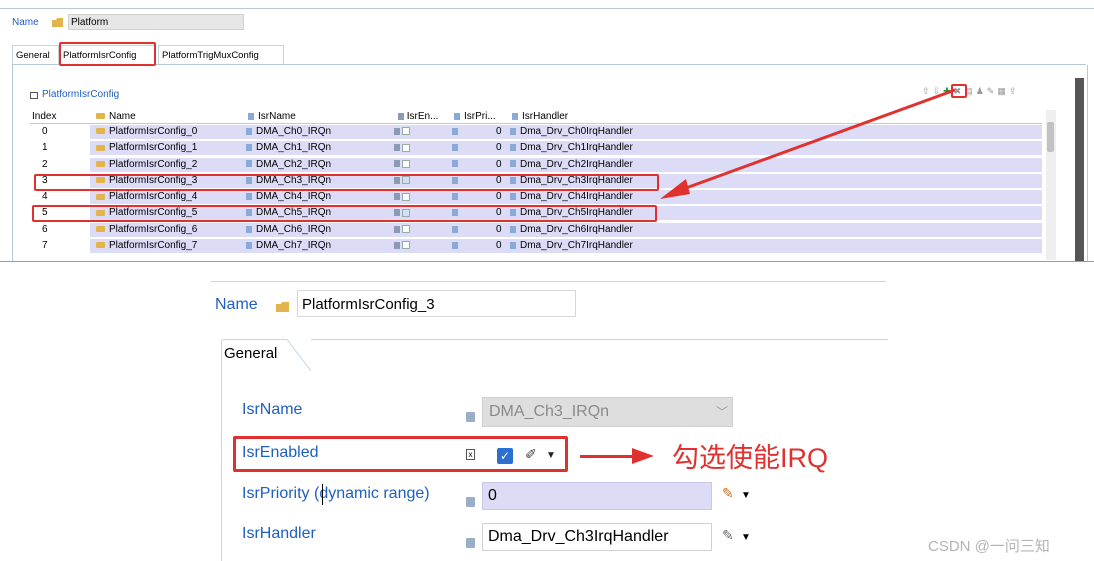 The width and height of the screenshot is (1094, 561). I want to click on chevron-down-icon: ﹀, so click(722, 411).